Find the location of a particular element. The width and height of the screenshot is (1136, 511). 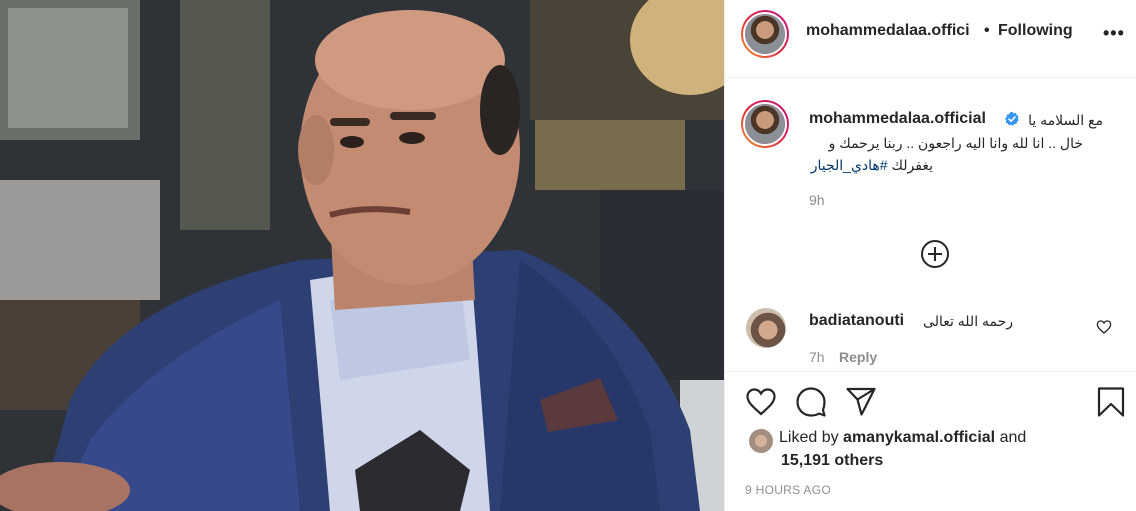

caption-text: يغفرلك is located at coordinates (912, 165).